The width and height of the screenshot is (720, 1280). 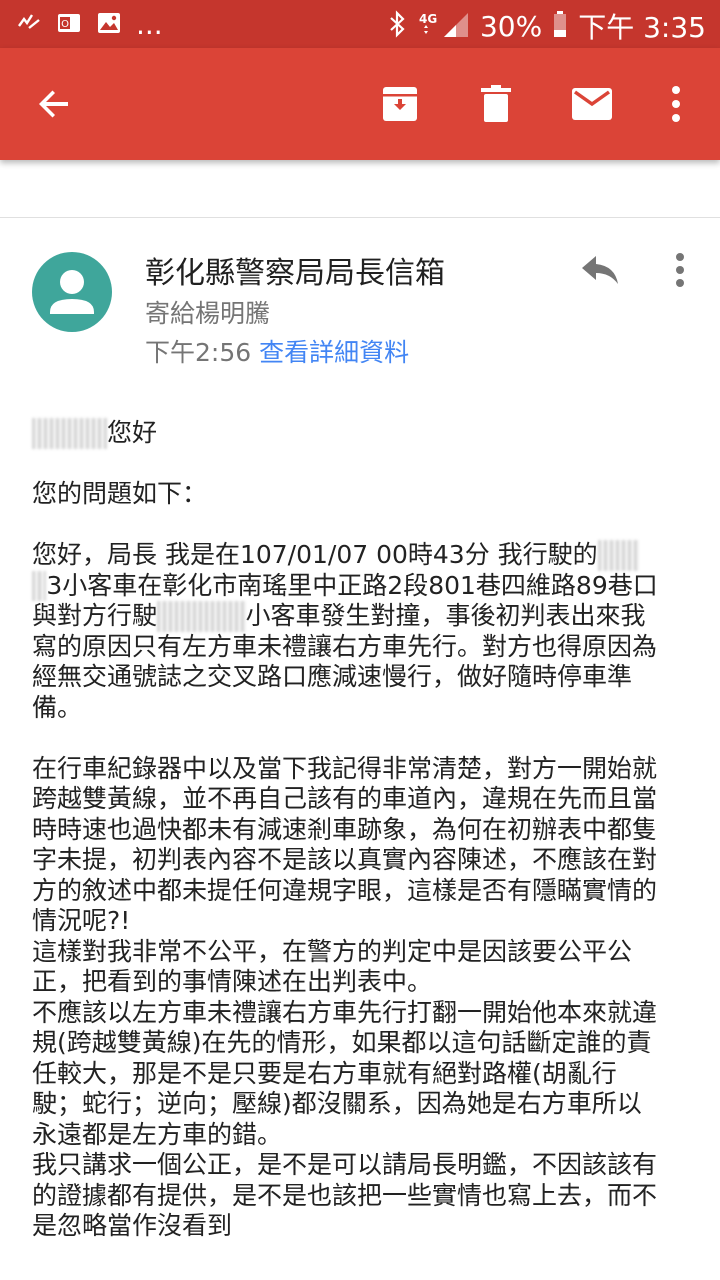 I want to click on reply-icon, so click(x=600, y=270).